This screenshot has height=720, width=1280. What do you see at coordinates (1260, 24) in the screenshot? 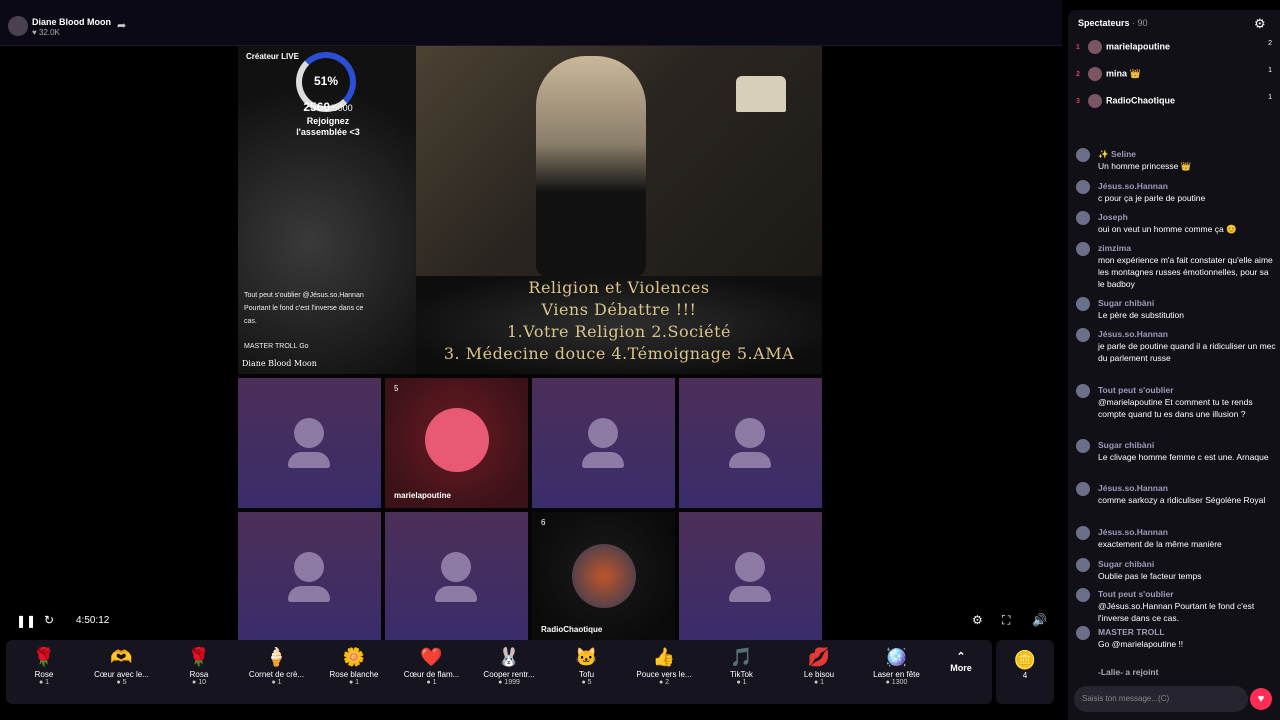
I see `gear-icon: ⚙` at bounding box center [1260, 24].